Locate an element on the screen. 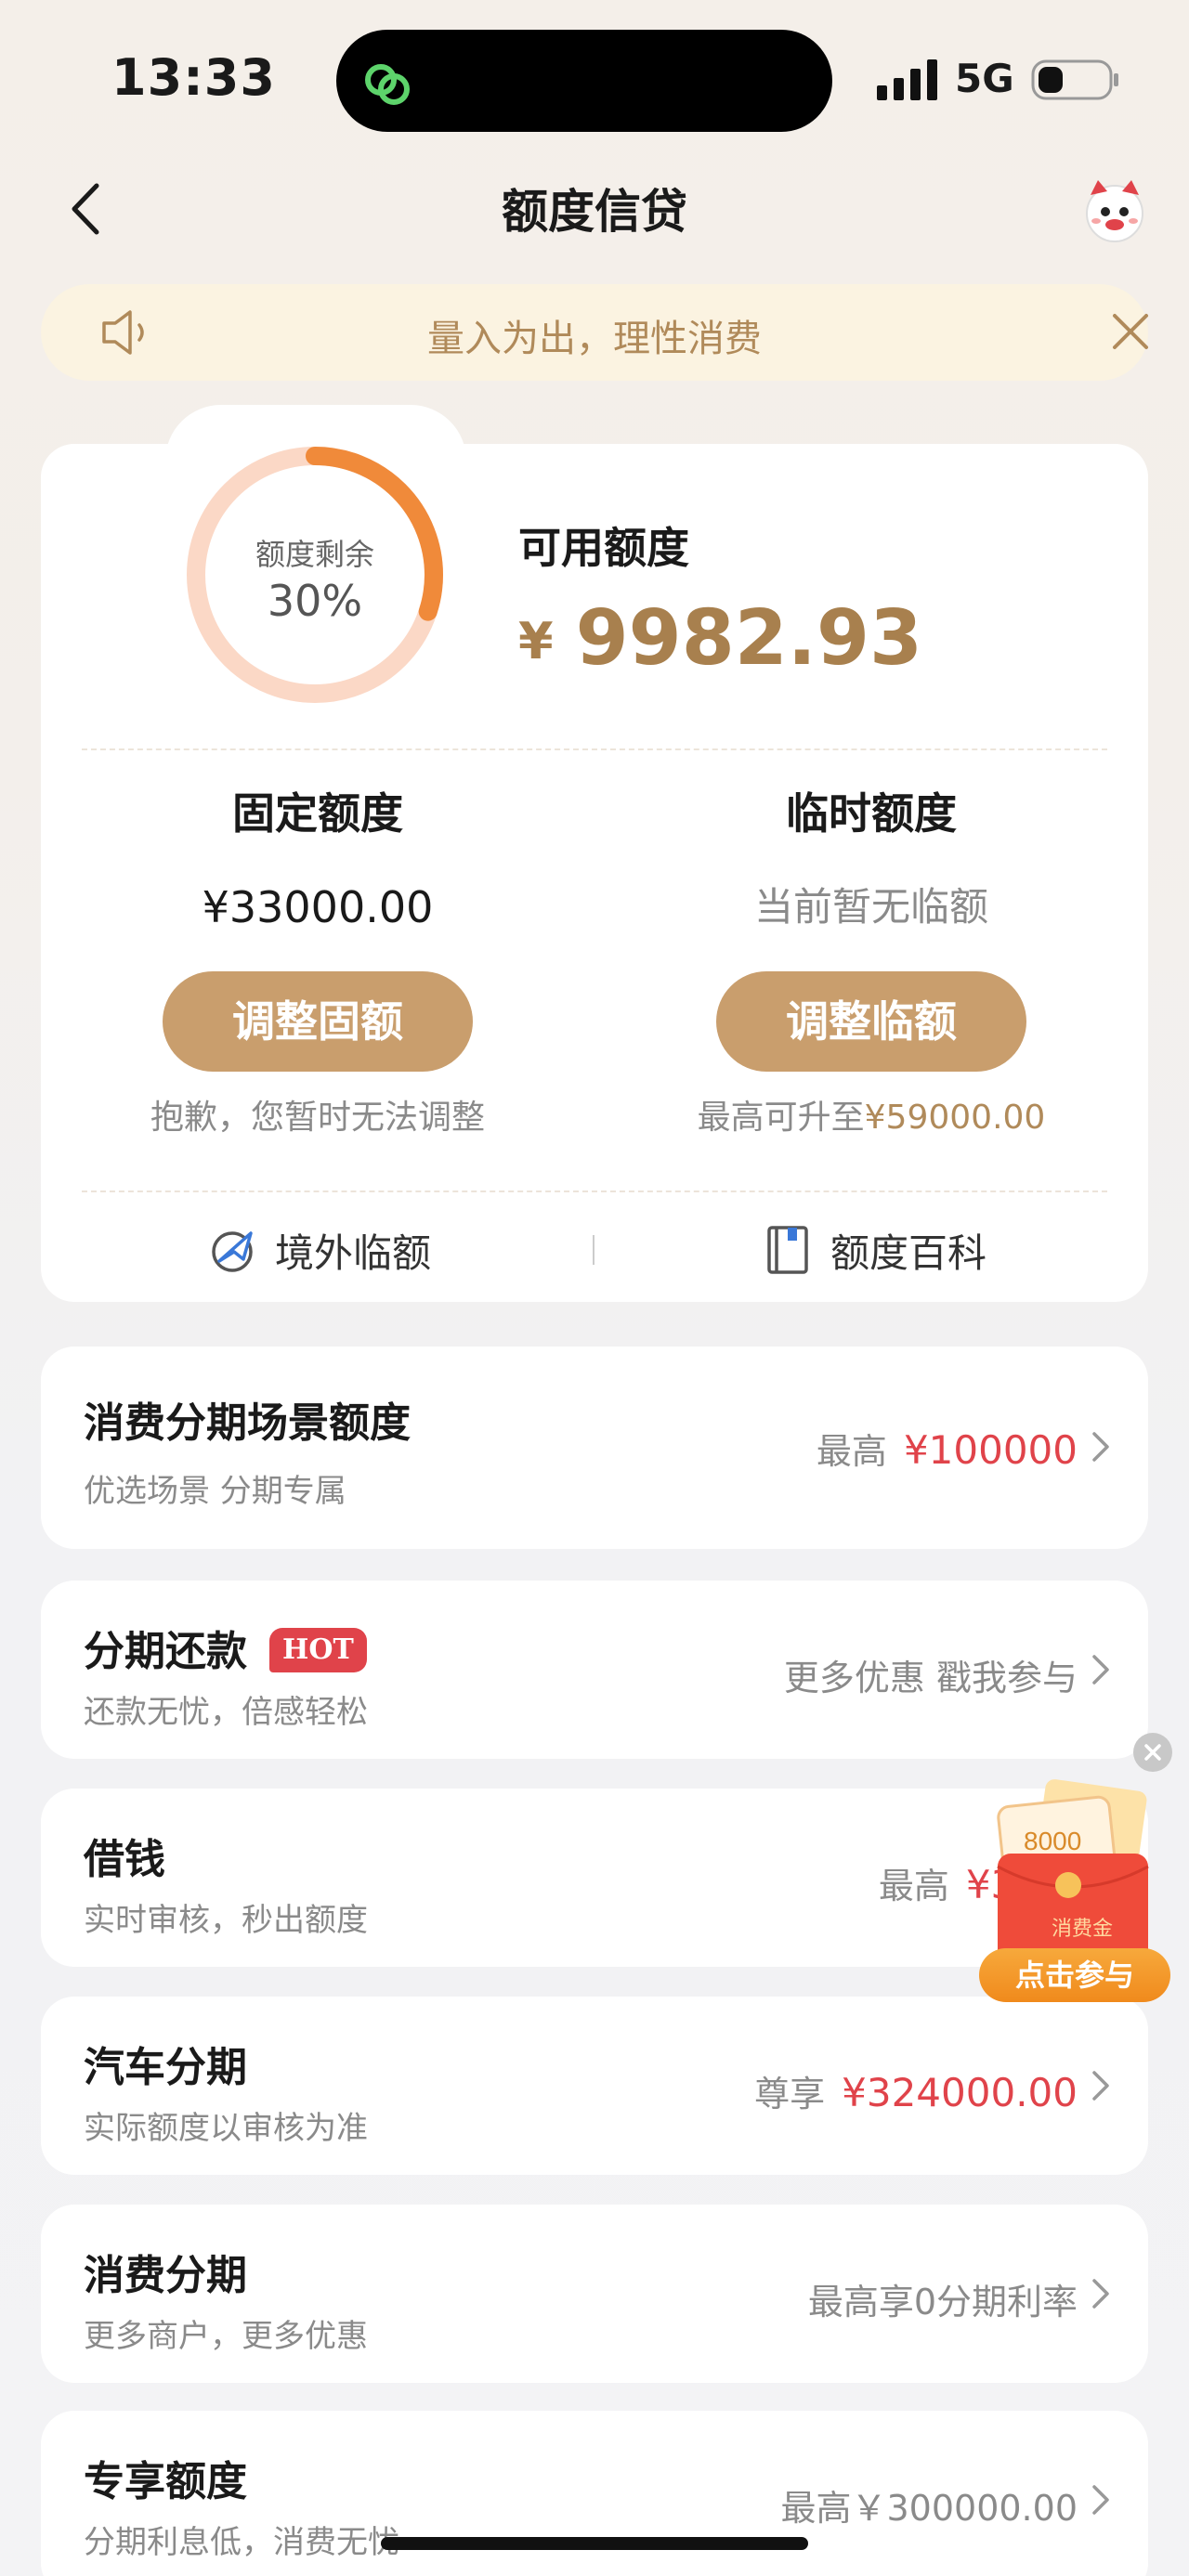  list-item-title: 分期还款 HOT is located at coordinates (225, 1648).